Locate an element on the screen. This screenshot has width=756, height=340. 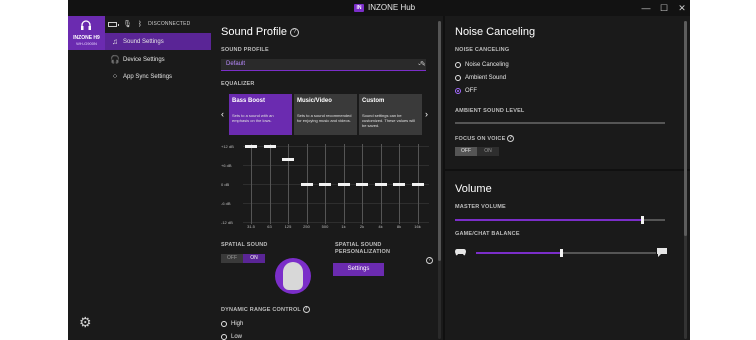
radio-label: Ambient Sound is located at coordinates (486, 78).